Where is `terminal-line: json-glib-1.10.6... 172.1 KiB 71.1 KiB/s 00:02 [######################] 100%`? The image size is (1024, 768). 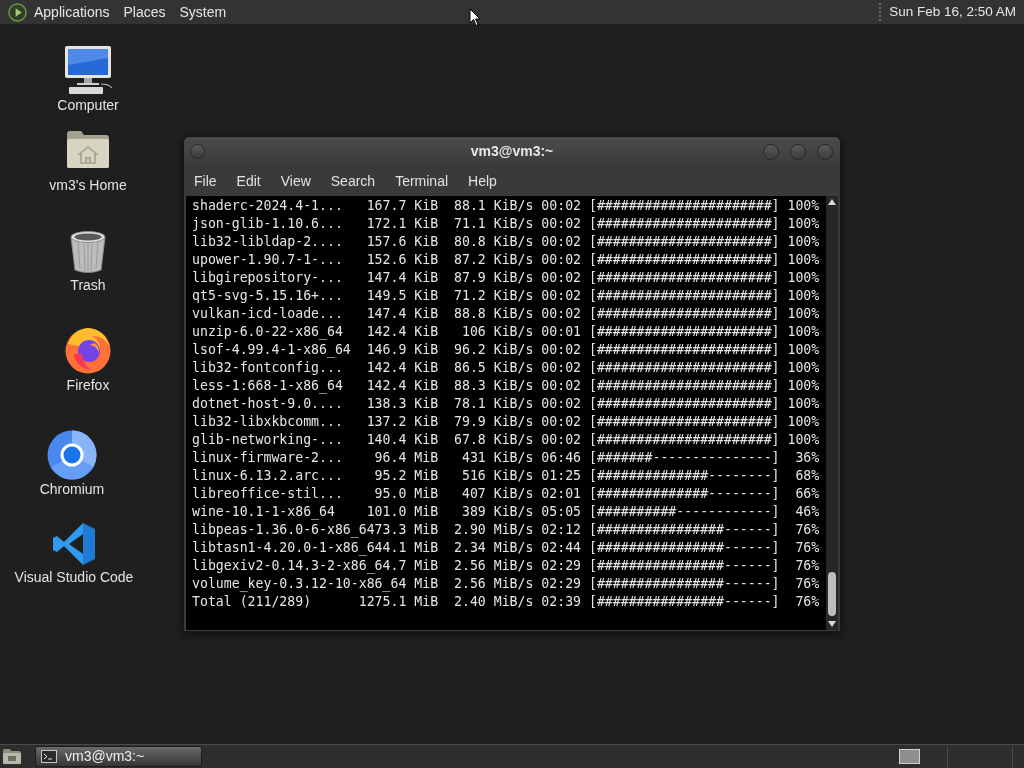 terminal-line: json-glib-1.10.6... 172.1 KiB 71.1 KiB/s 00:02 [######################] 100% is located at coordinates (506, 224).